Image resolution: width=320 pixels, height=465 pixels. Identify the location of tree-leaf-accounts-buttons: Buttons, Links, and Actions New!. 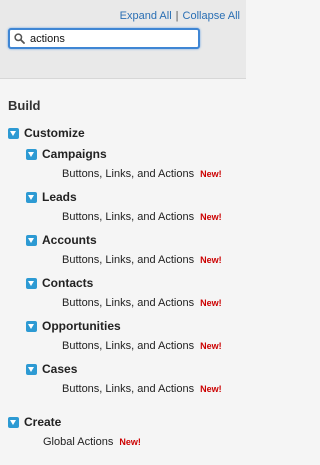
(142, 260).